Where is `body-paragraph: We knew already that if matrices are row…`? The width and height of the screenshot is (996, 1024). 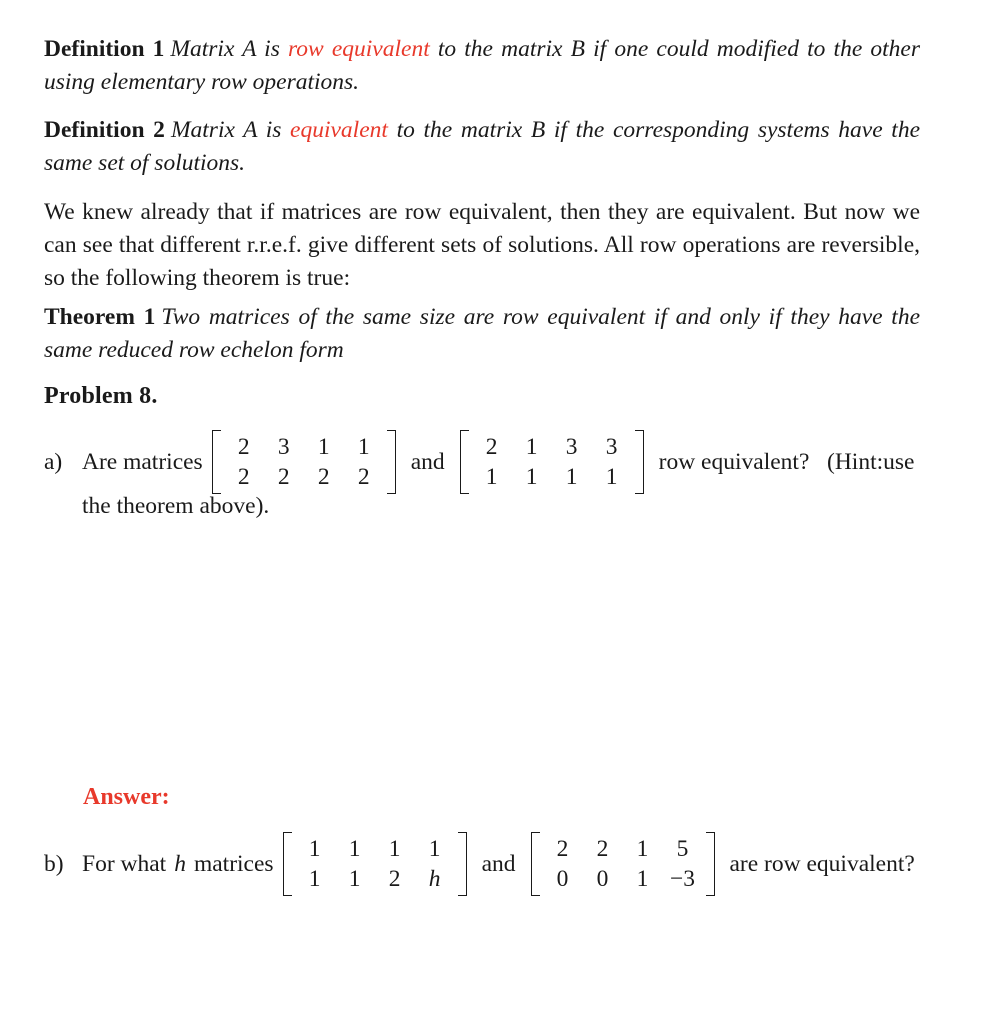 body-paragraph: We knew already that if matrices are row… is located at coordinates (482, 245).